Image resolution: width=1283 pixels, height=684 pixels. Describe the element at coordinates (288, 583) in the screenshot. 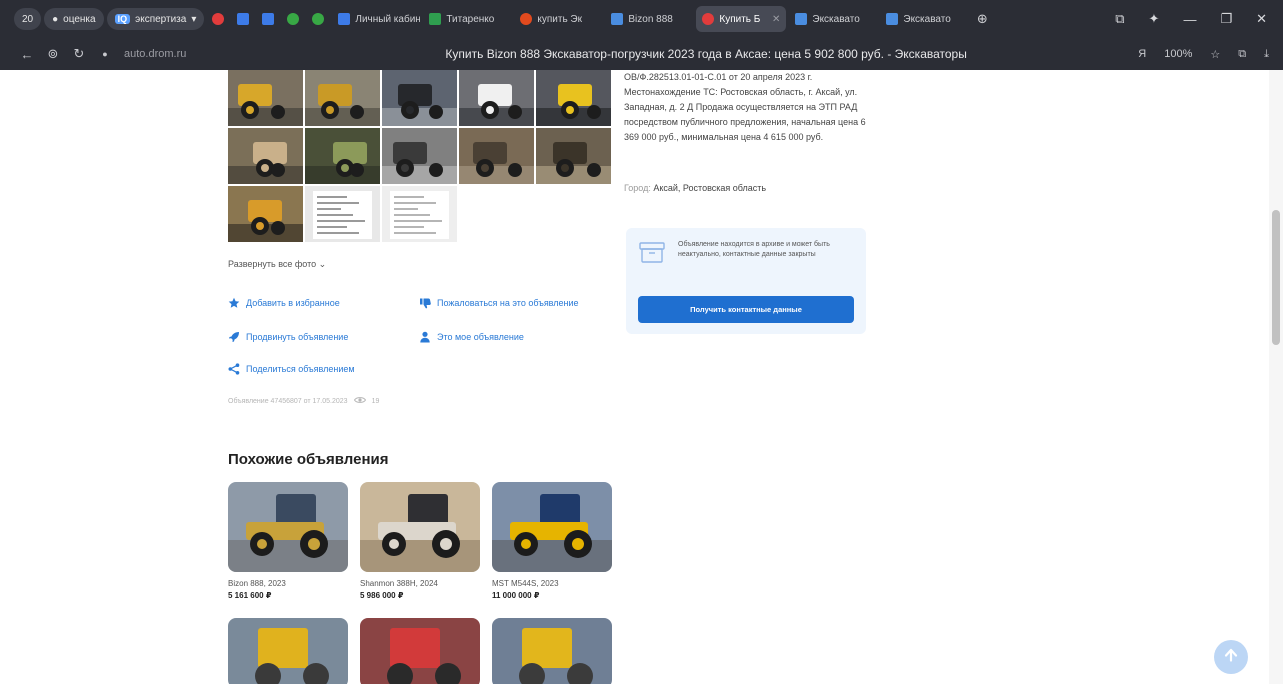

I see `similar-listing-name: Bizon 888, 2023` at that location.